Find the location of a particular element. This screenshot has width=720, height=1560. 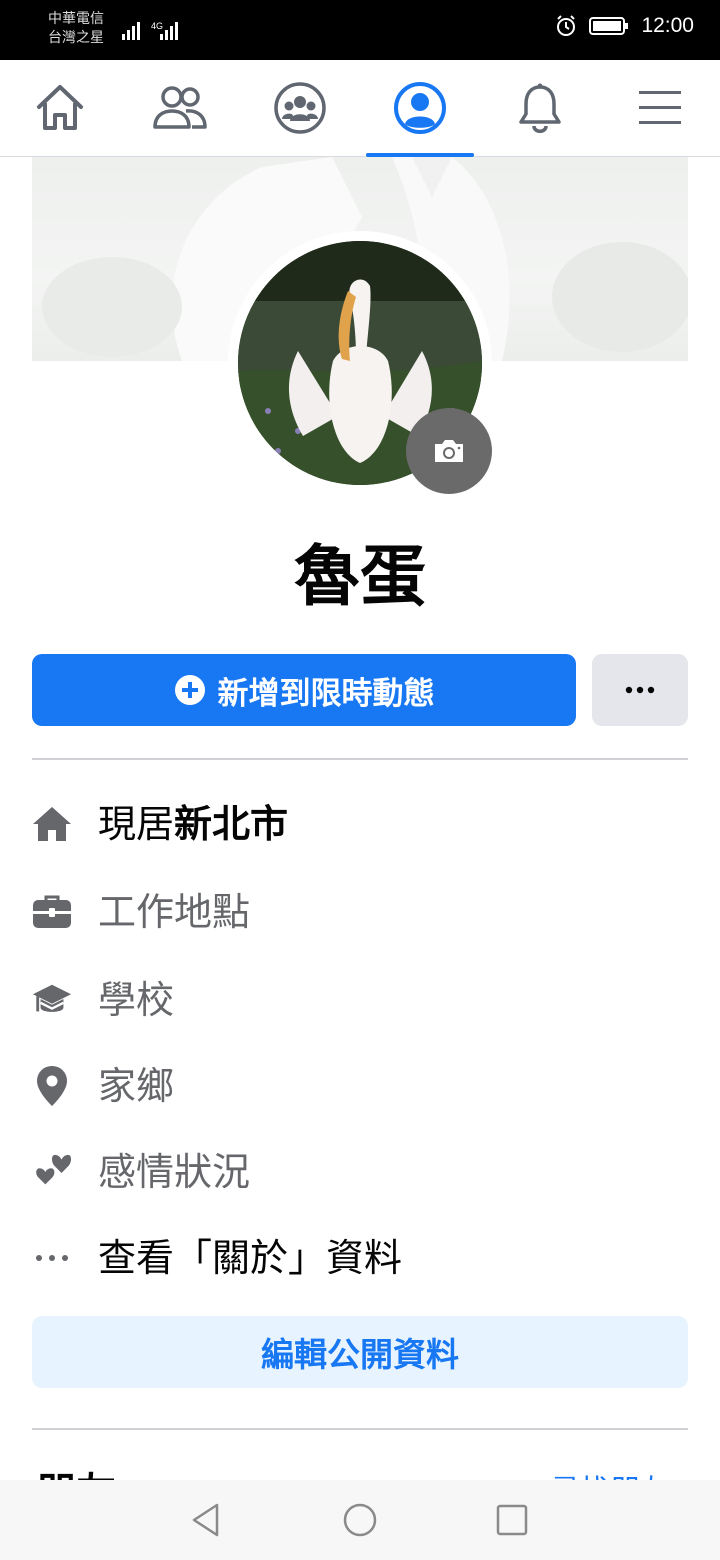

camera-icon is located at coordinates (449, 451).